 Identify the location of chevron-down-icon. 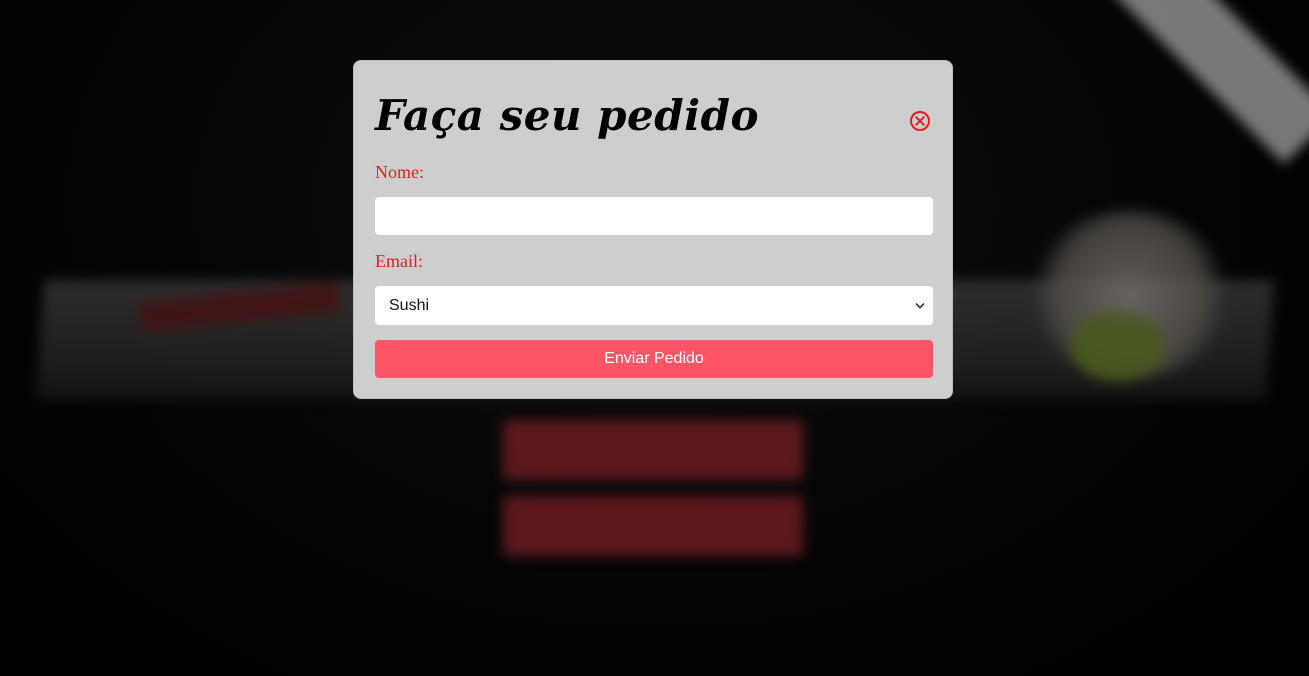
(920, 305).